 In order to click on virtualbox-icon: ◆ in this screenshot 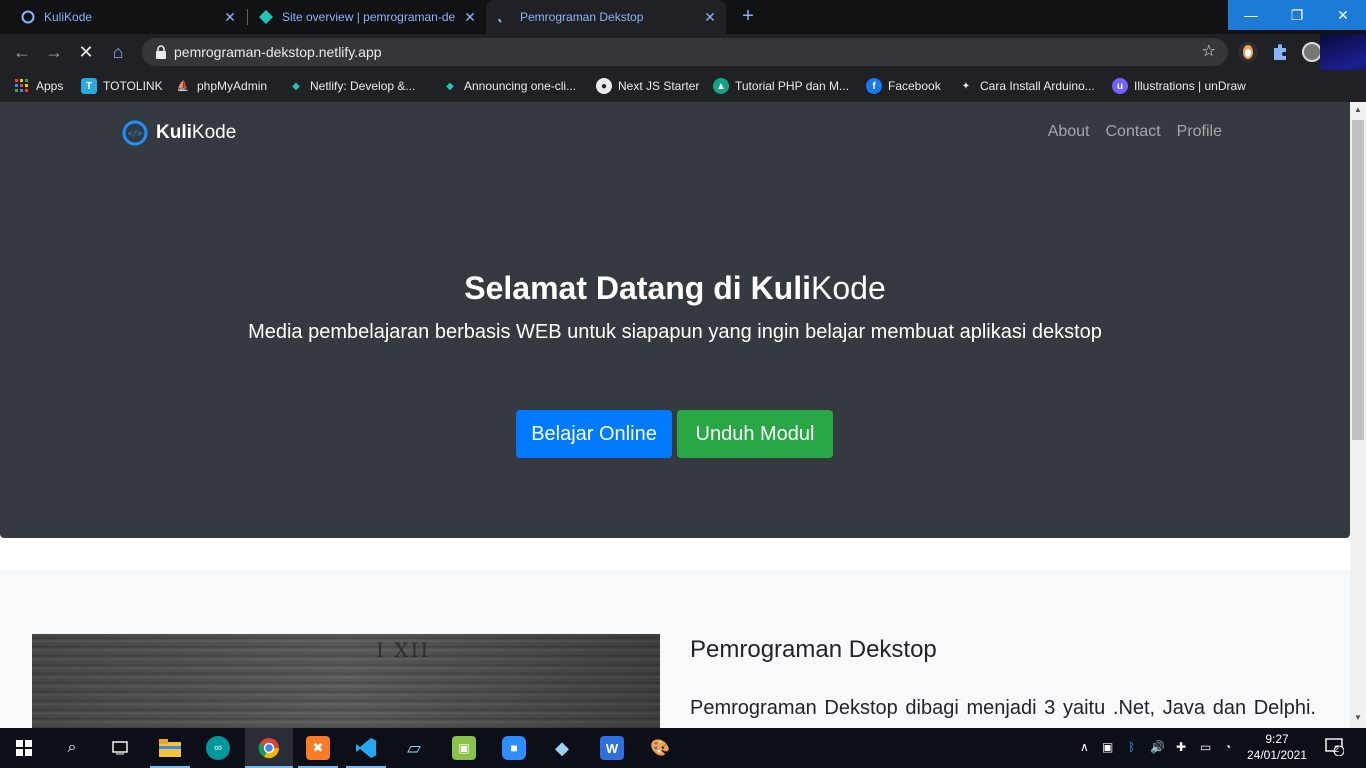, I will do `click(562, 748)`.